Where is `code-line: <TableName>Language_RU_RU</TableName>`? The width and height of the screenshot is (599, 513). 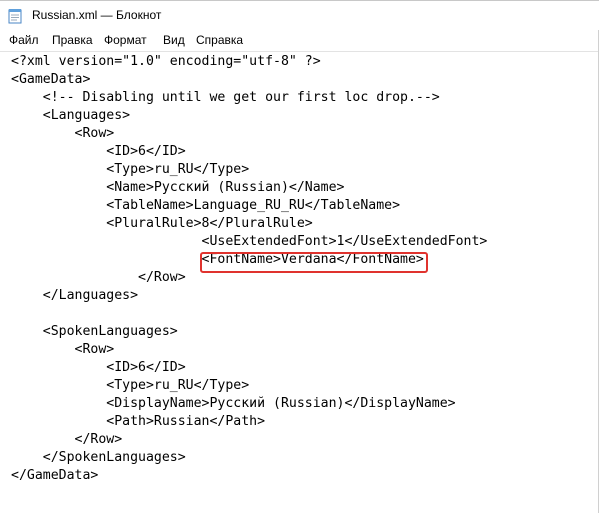 code-line: <TableName>Language_RU_RU</TableName> is located at coordinates (206, 205).